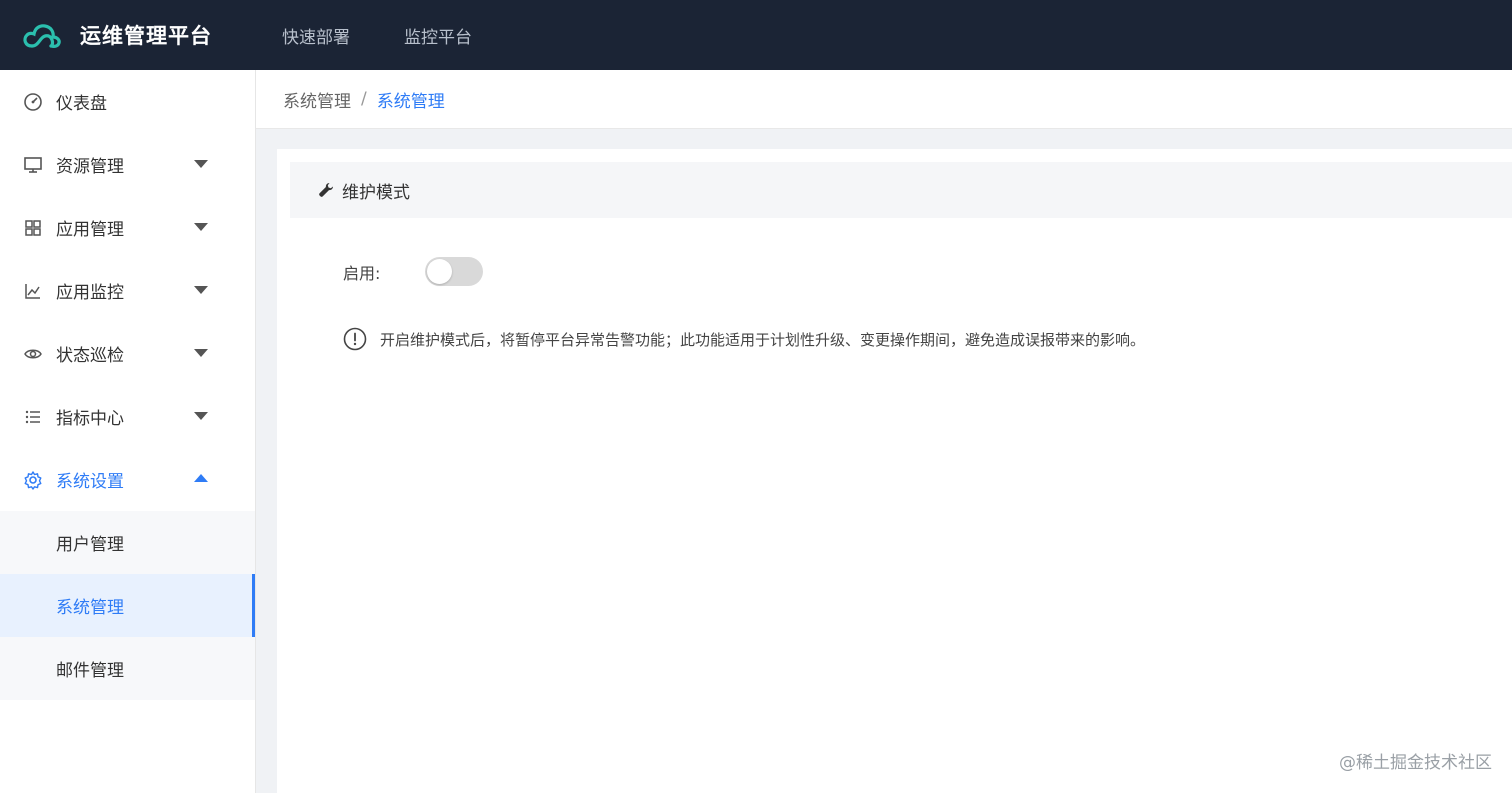 This screenshot has height=793, width=1512. I want to click on exclamation-circle-icon, so click(355, 339).